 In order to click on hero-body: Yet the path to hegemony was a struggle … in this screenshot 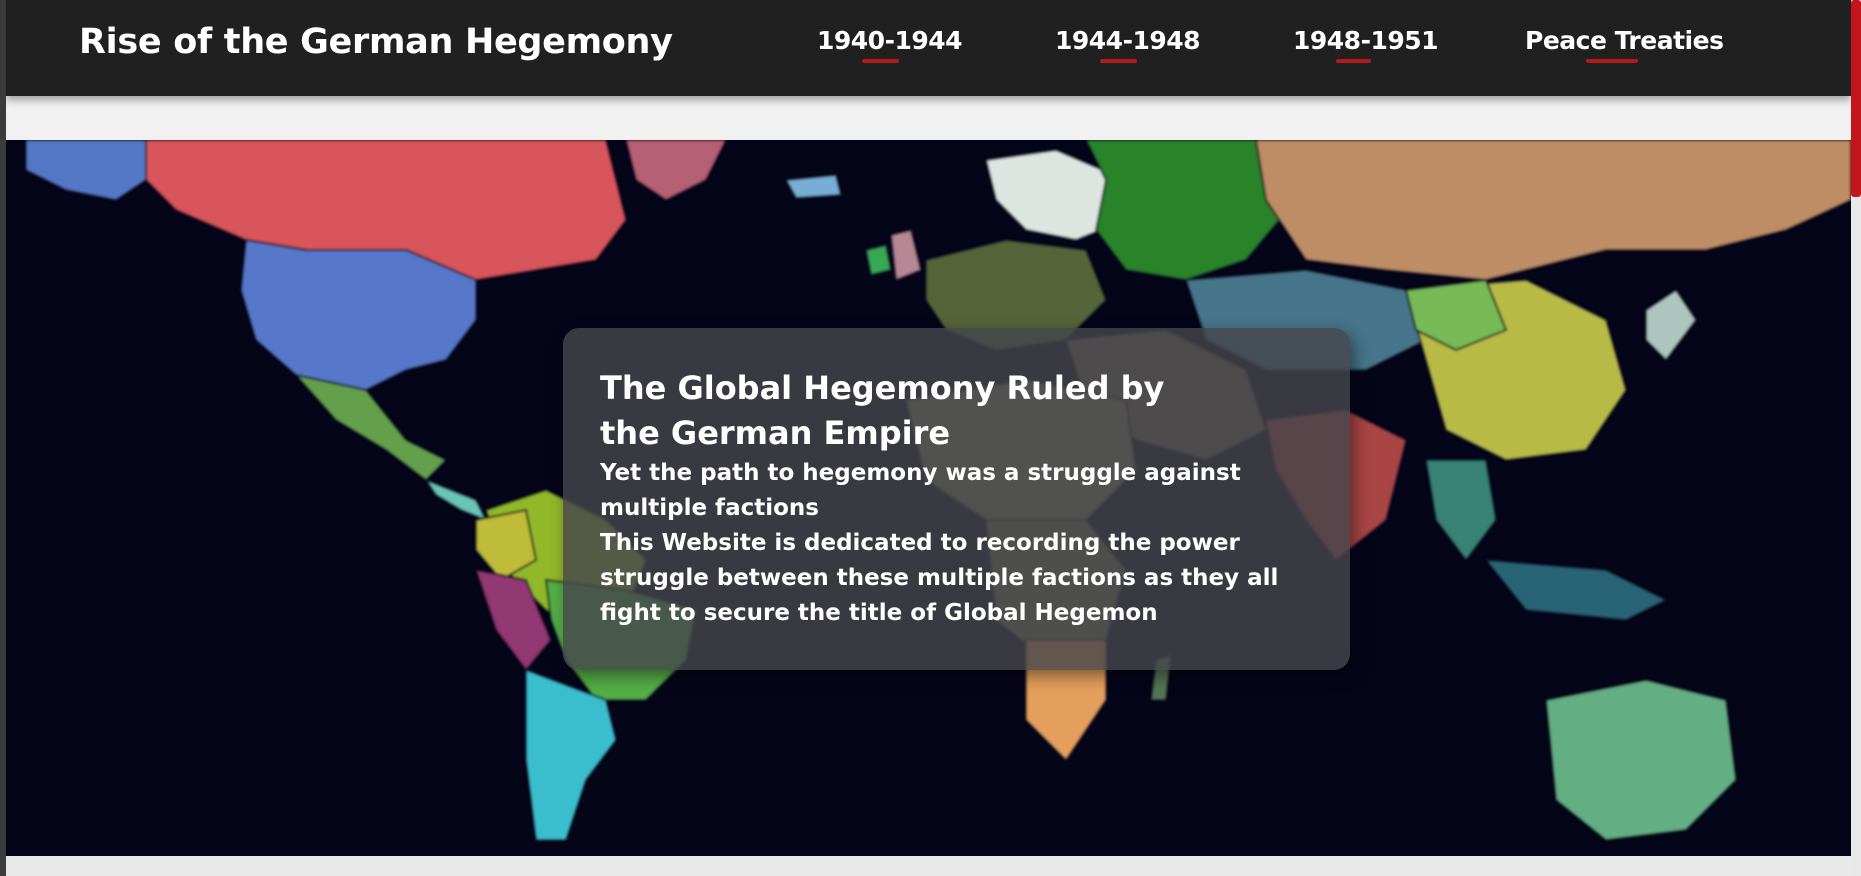, I will do `click(960, 543)`.